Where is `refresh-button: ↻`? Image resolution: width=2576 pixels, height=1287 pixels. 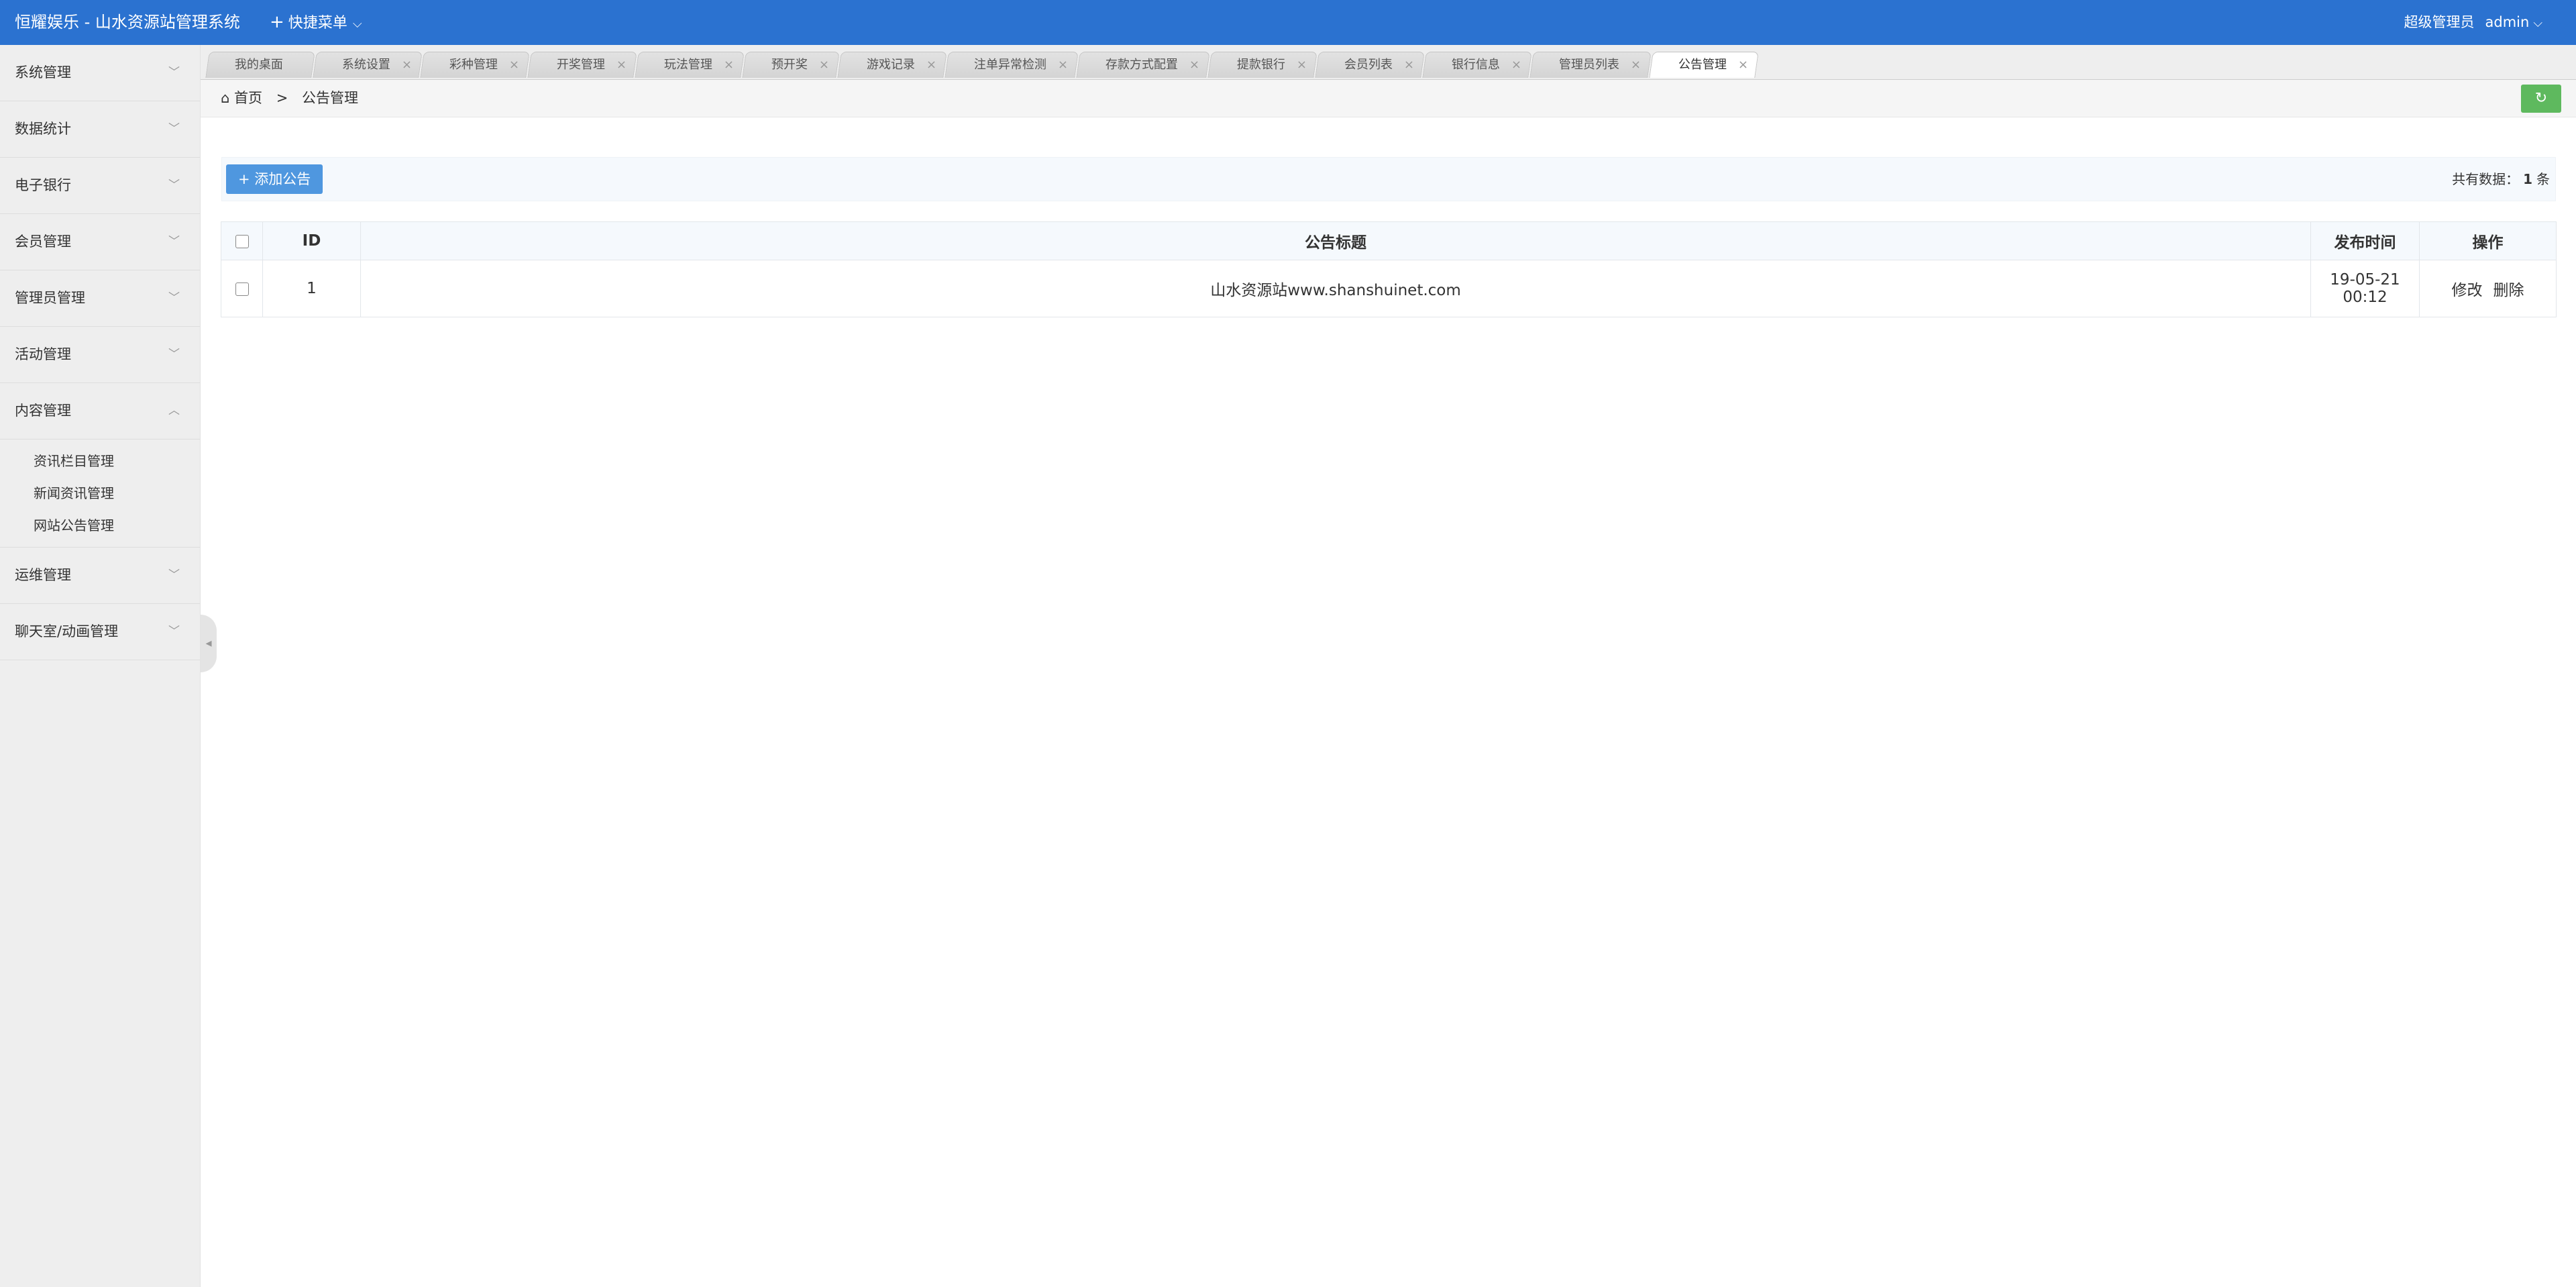 refresh-button: ↻ is located at coordinates (2541, 99).